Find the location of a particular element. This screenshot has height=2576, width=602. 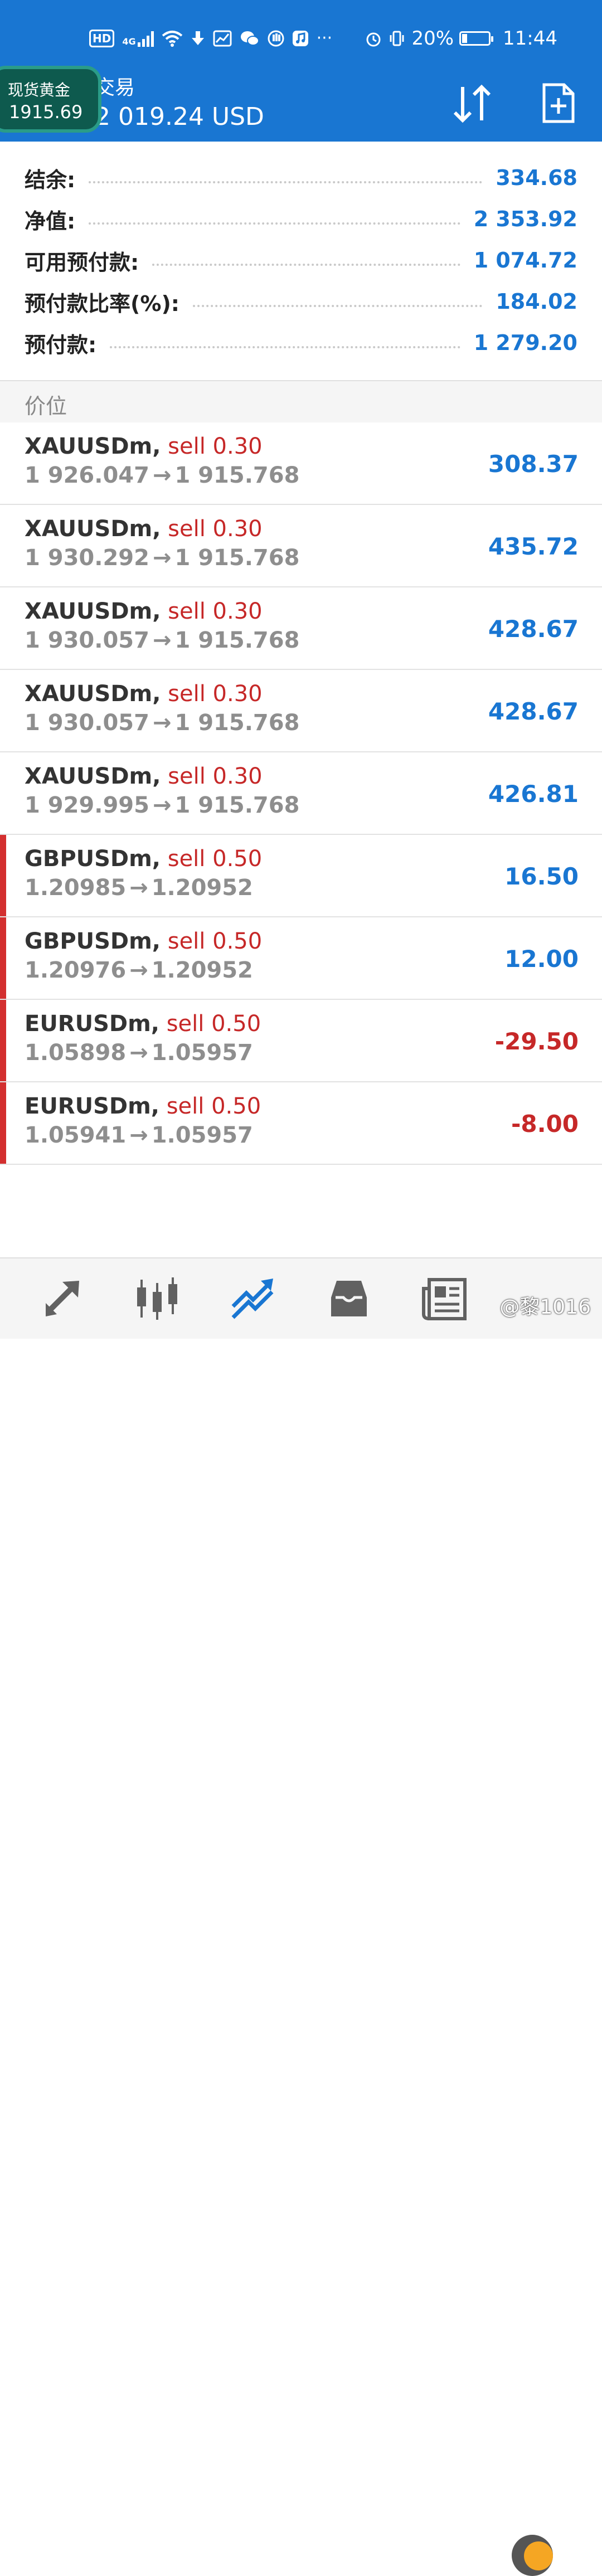

watermark: @黎1016 is located at coordinates (545, 1308).